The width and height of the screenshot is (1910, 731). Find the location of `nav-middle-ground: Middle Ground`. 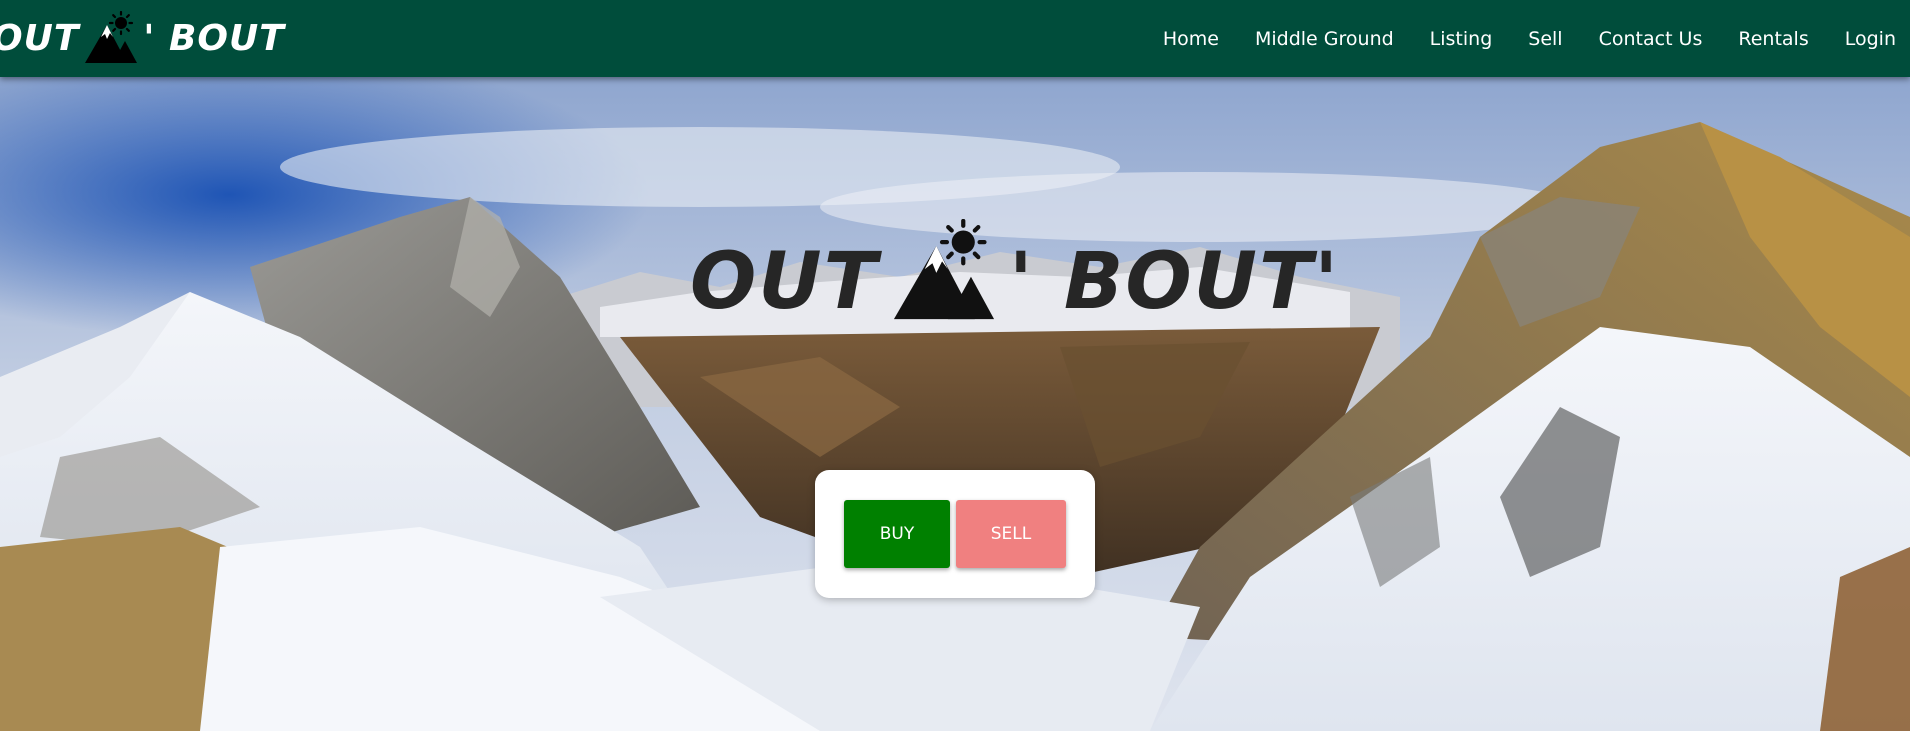

nav-middle-ground: Middle Ground is located at coordinates (1324, 39).